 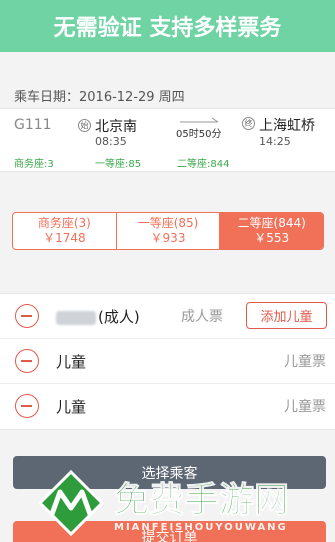 What do you see at coordinates (84, 125) in the screenshot?
I see `origin-station-icon: 始` at bounding box center [84, 125].